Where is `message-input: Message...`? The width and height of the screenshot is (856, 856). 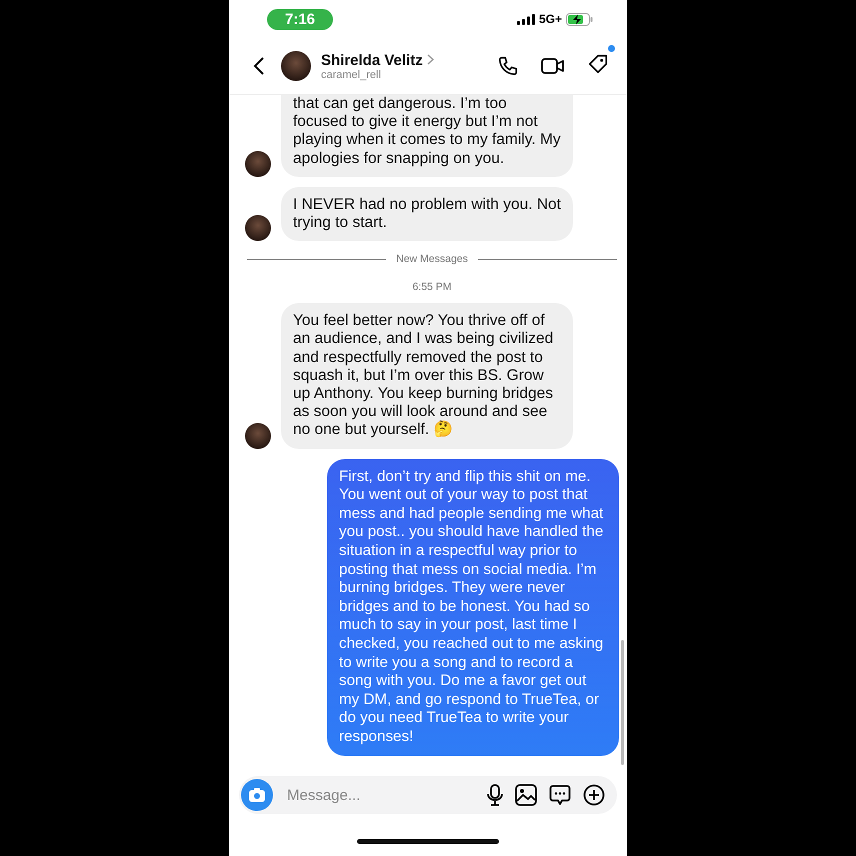
message-input: Message... is located at coordinates (380, 795).